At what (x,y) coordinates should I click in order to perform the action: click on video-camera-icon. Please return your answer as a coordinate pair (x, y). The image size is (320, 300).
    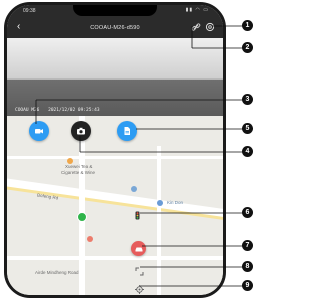
    Looking at the image, I should click on (39, 131).